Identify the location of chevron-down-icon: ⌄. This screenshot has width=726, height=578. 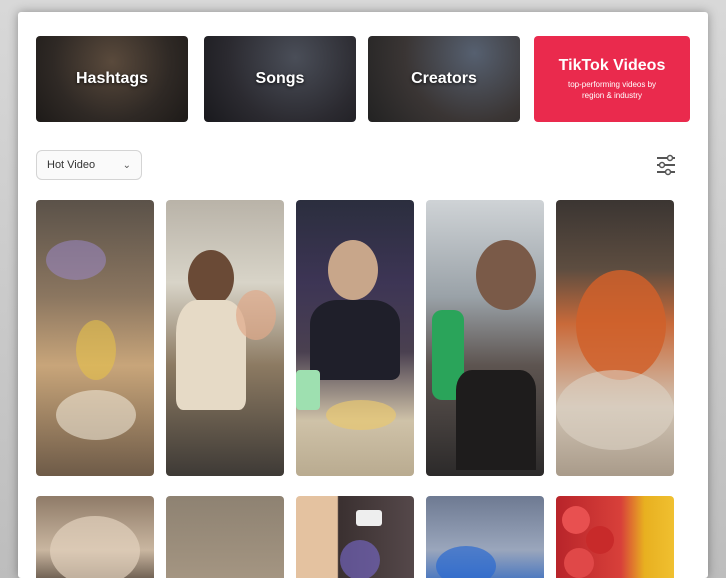
(126, 165).